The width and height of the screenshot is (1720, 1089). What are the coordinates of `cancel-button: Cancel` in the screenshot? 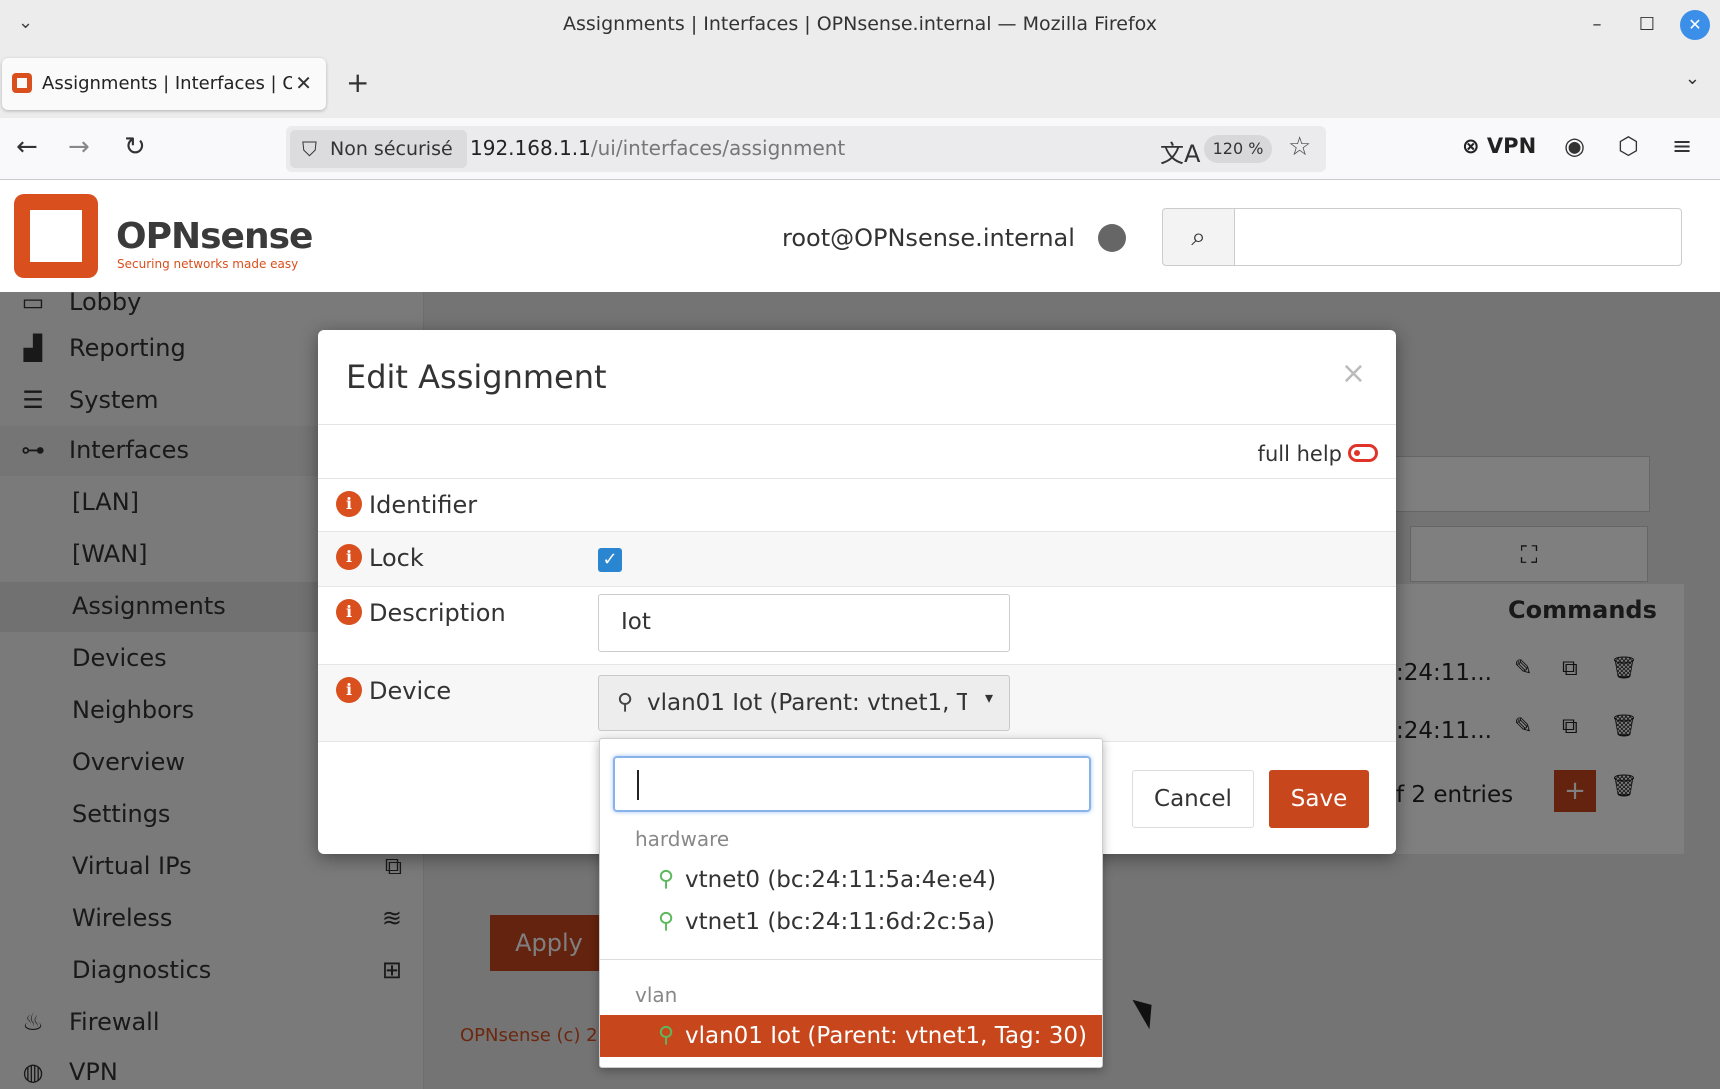 It's located at (1193, 799).